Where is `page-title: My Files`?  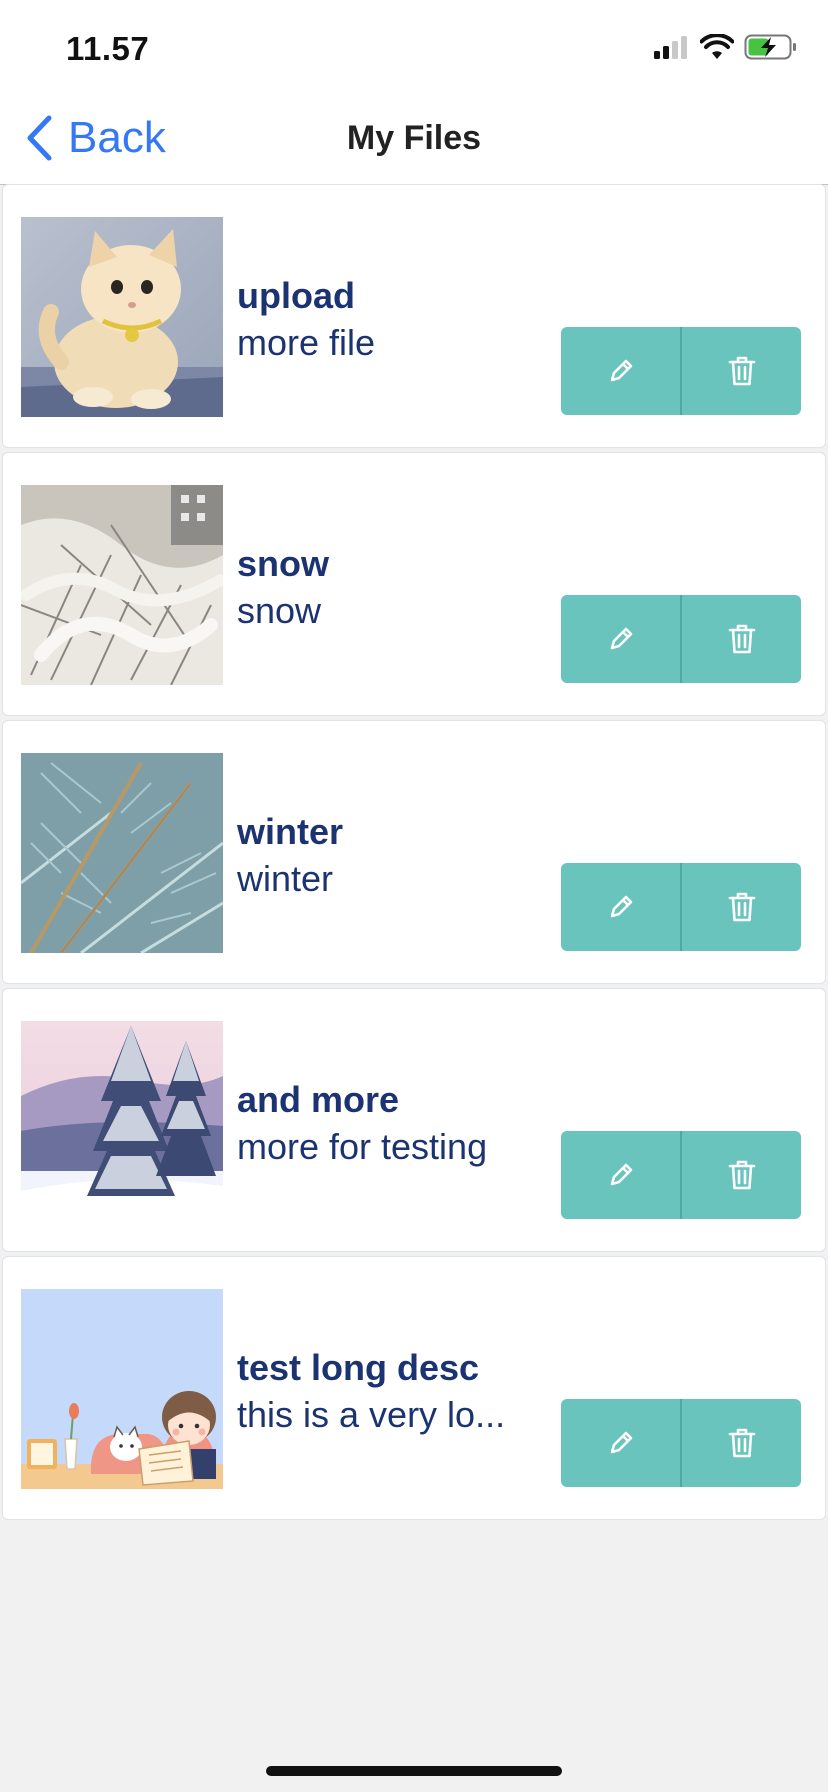 page-title: My Files is located at coordinates (414, 138).